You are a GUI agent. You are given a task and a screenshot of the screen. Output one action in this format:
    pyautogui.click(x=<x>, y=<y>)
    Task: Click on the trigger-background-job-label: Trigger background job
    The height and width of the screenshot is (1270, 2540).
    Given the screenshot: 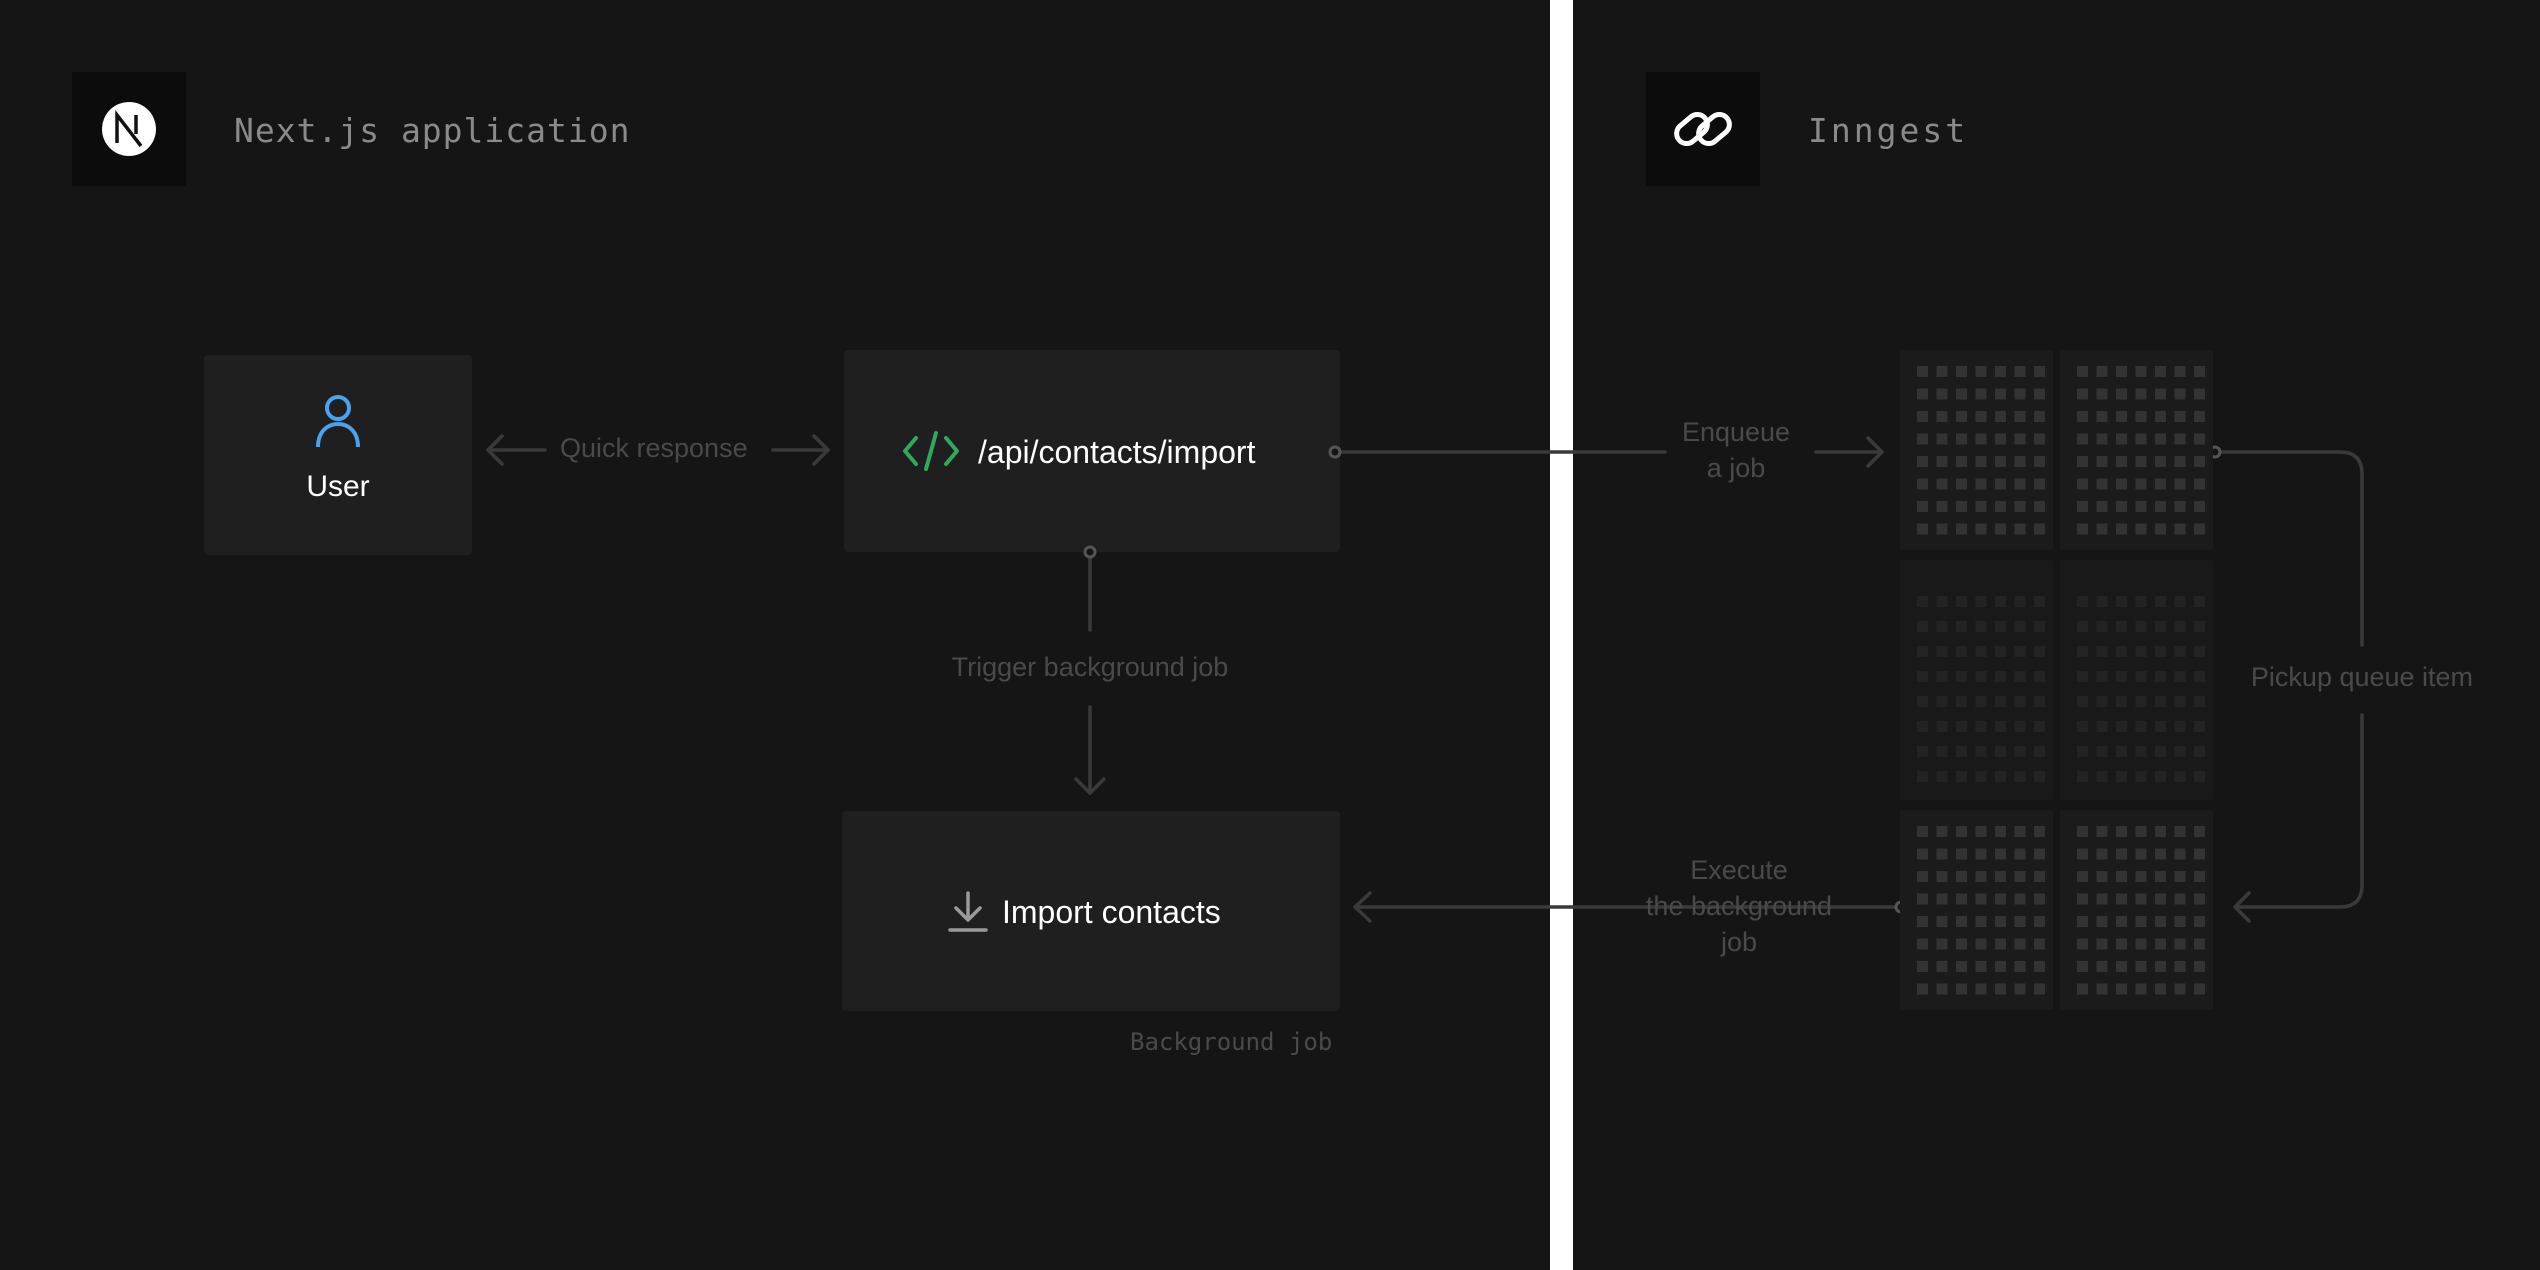 What is the action you would take?
    pyautogui.click(x=1090, y=667)
    